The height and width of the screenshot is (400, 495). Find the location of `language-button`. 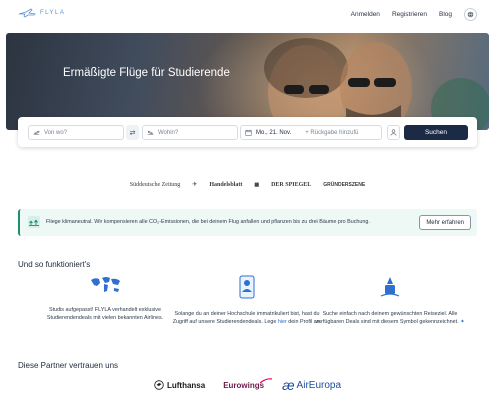

language-button is located at coordinates (470, 14).